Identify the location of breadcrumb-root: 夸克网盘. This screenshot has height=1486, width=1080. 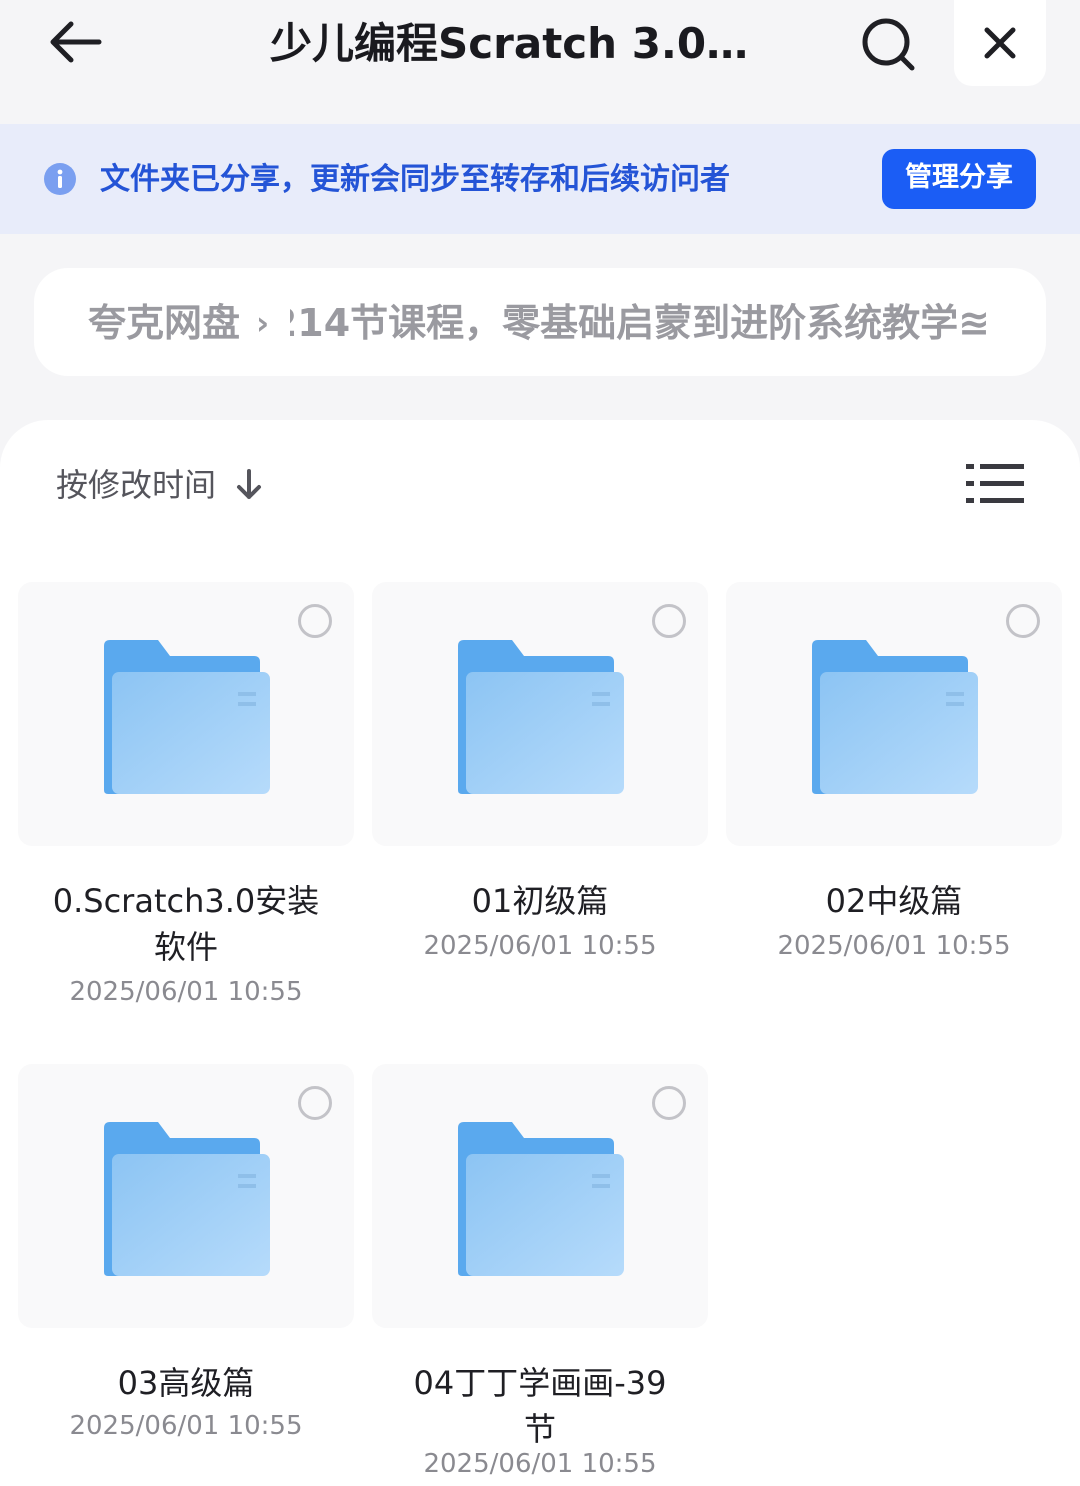
(164, 323).